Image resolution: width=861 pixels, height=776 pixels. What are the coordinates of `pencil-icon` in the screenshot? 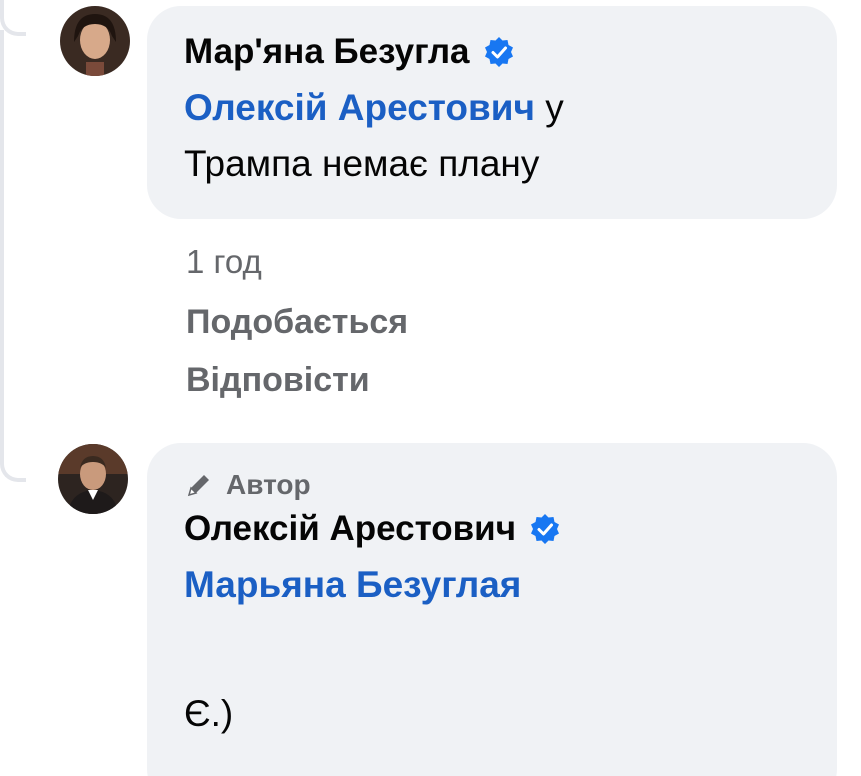 It's located at (198, 486).